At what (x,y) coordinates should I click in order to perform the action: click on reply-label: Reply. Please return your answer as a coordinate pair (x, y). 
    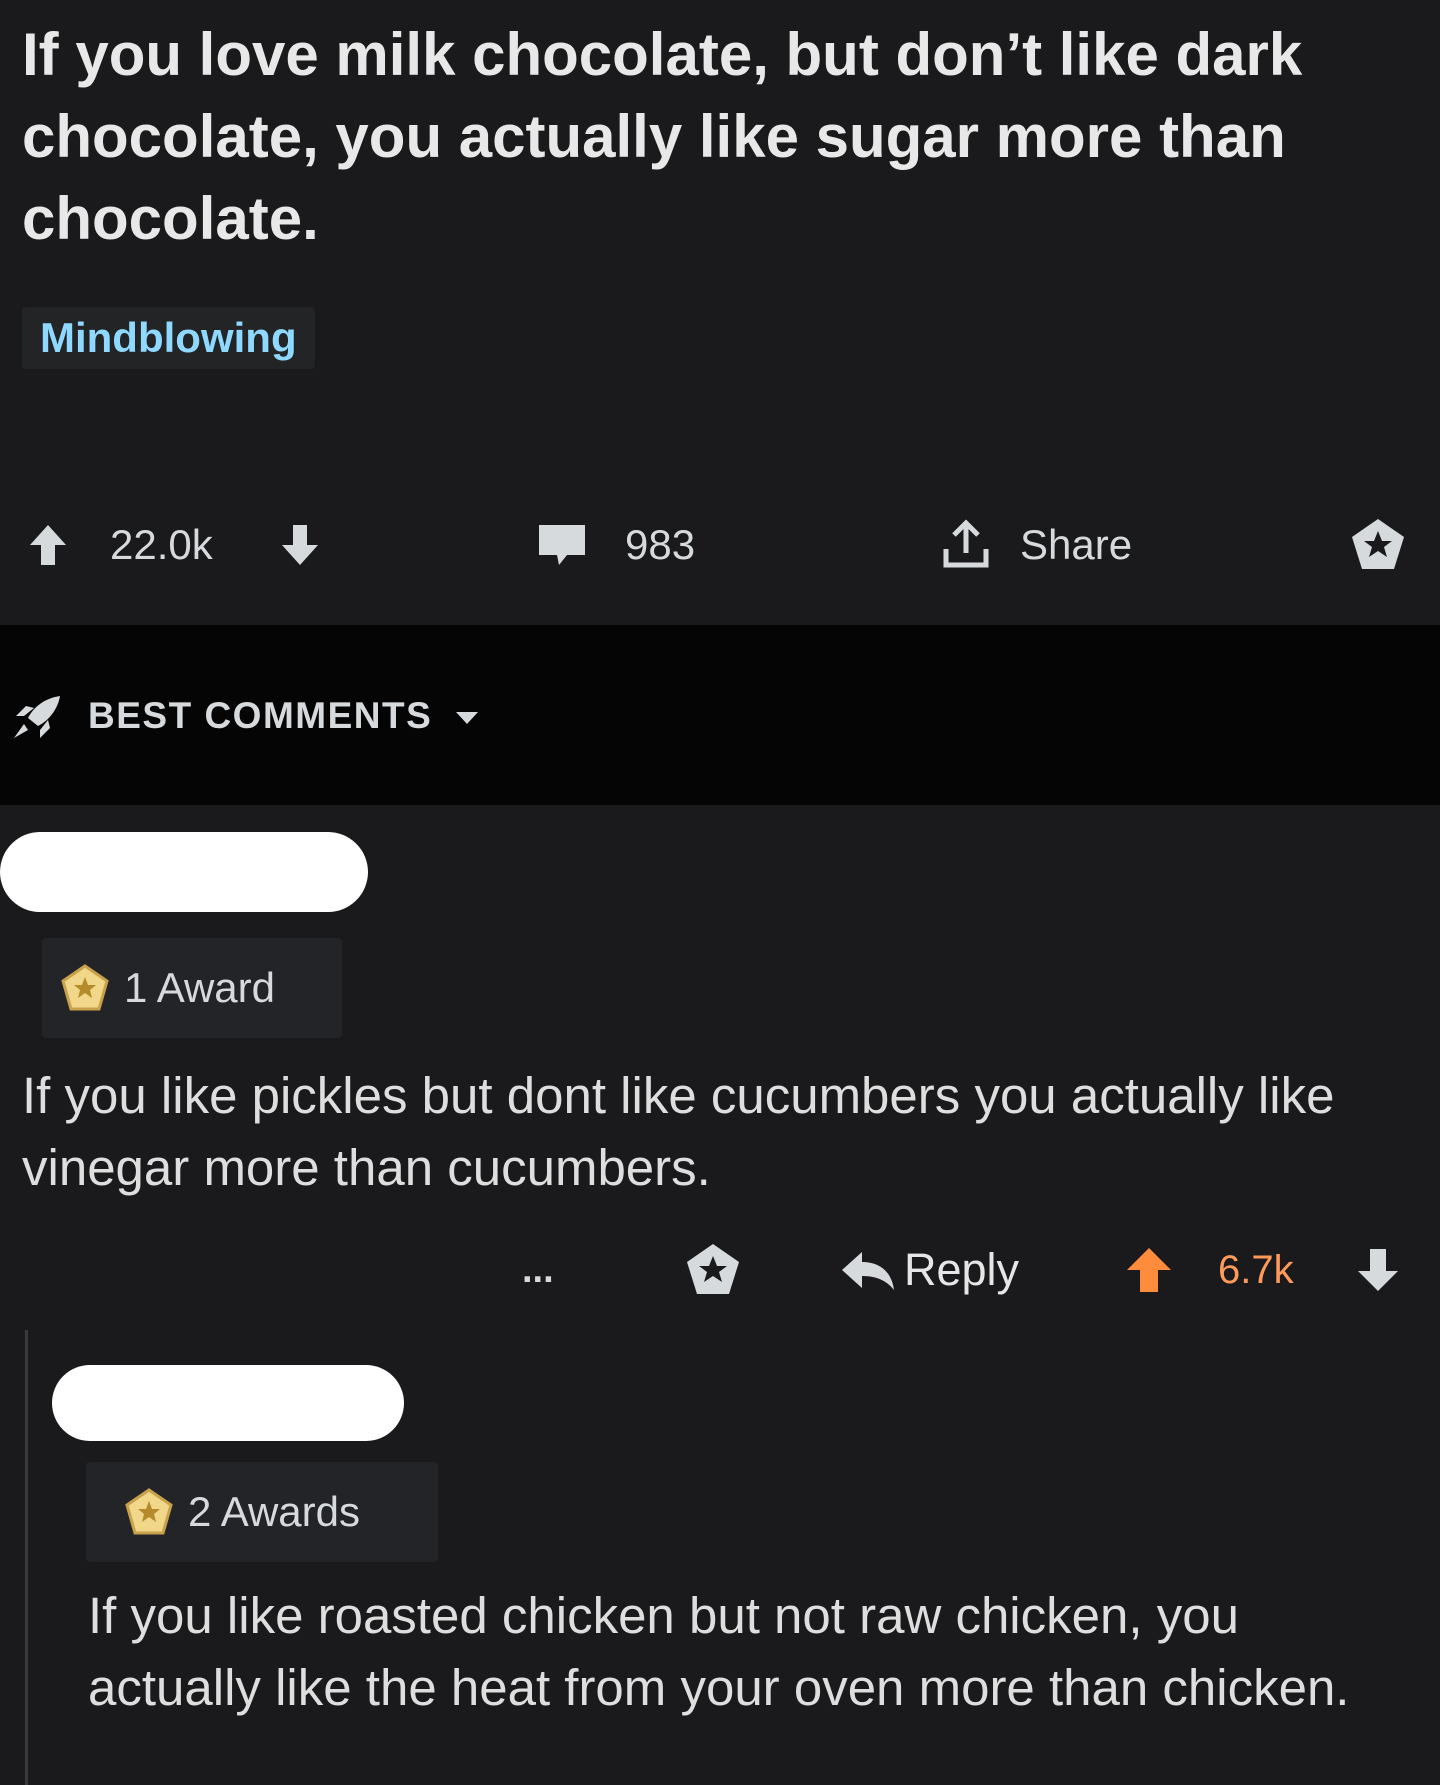
    Looking at the image, I should click on (962, 1269).